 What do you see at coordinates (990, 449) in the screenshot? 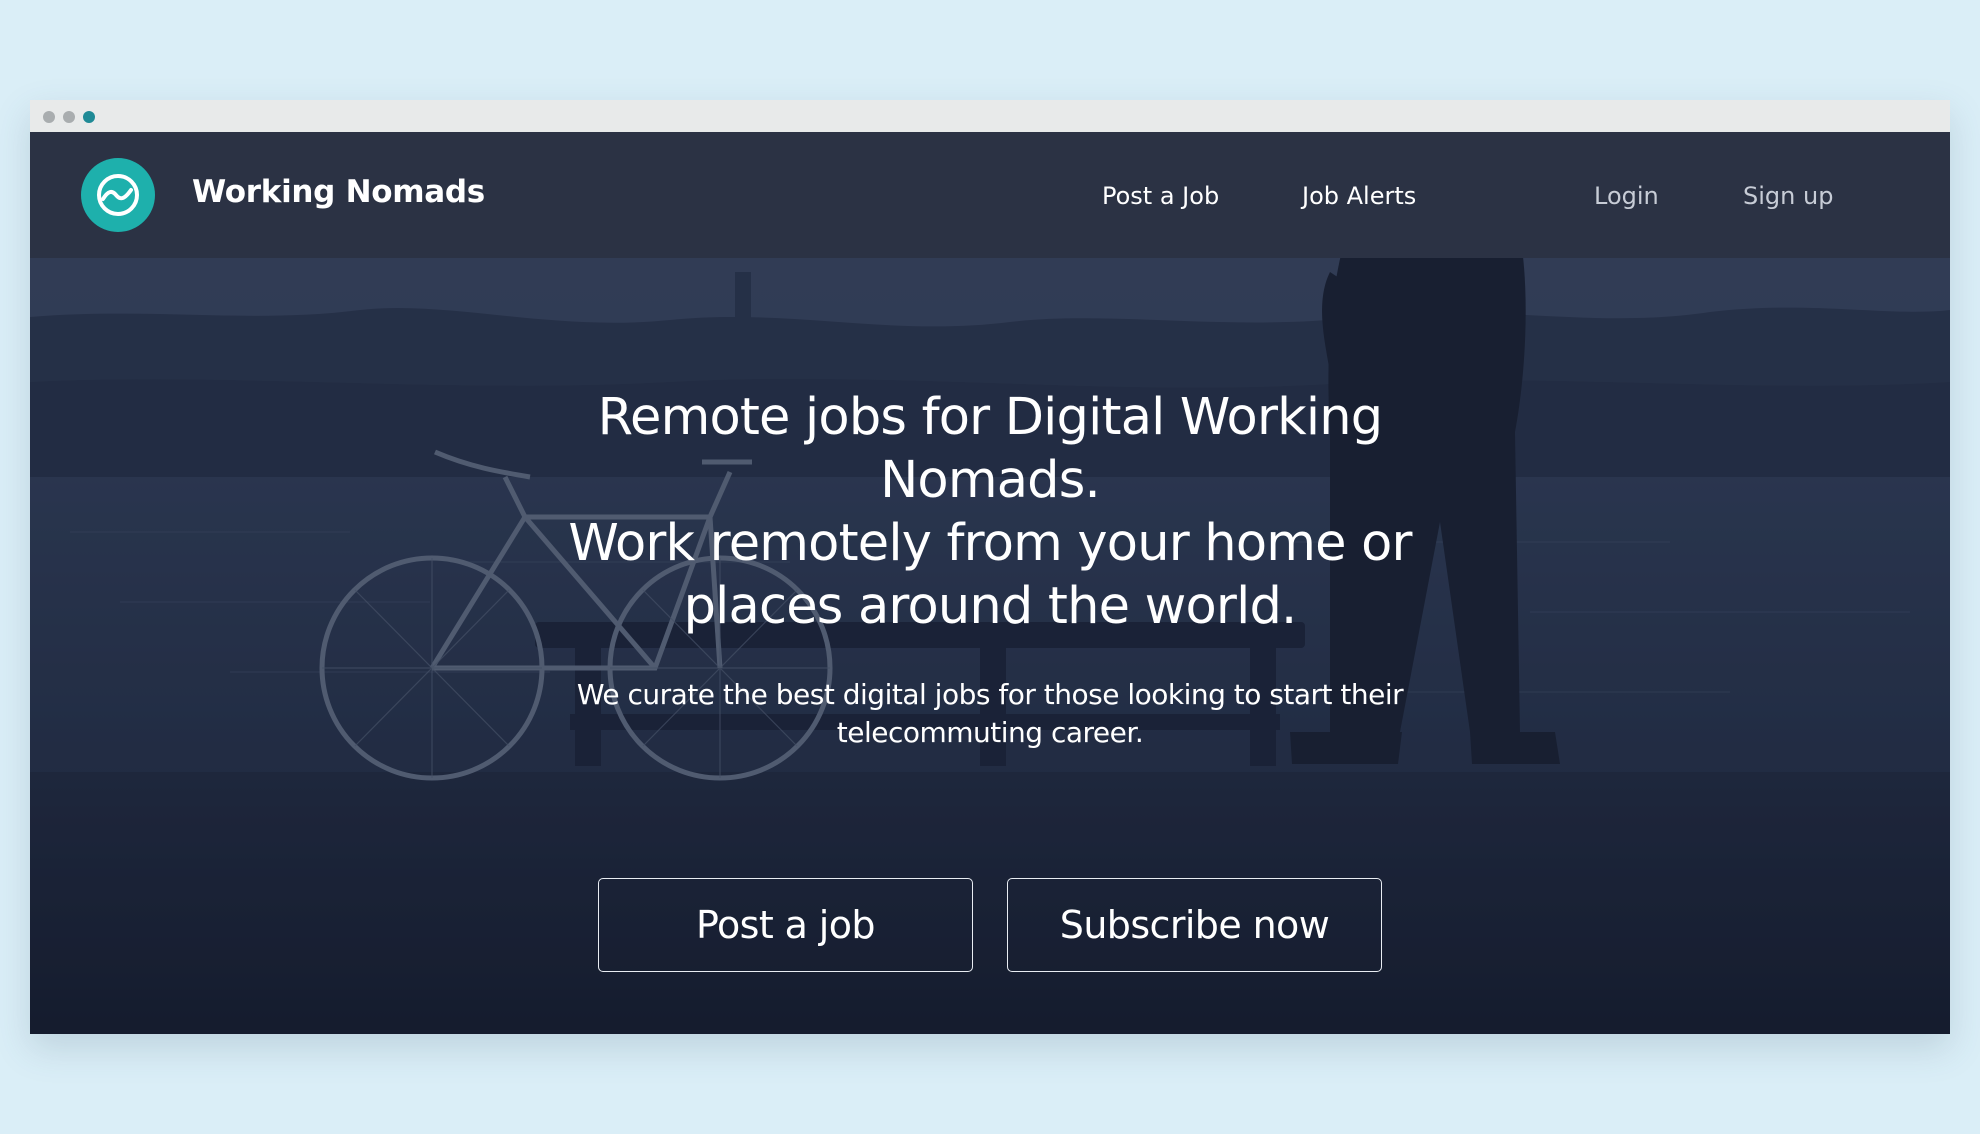
I see `hero-title-line-1: Remote jobs for Digital Working Nomads.` at bounding box center [990, 449].